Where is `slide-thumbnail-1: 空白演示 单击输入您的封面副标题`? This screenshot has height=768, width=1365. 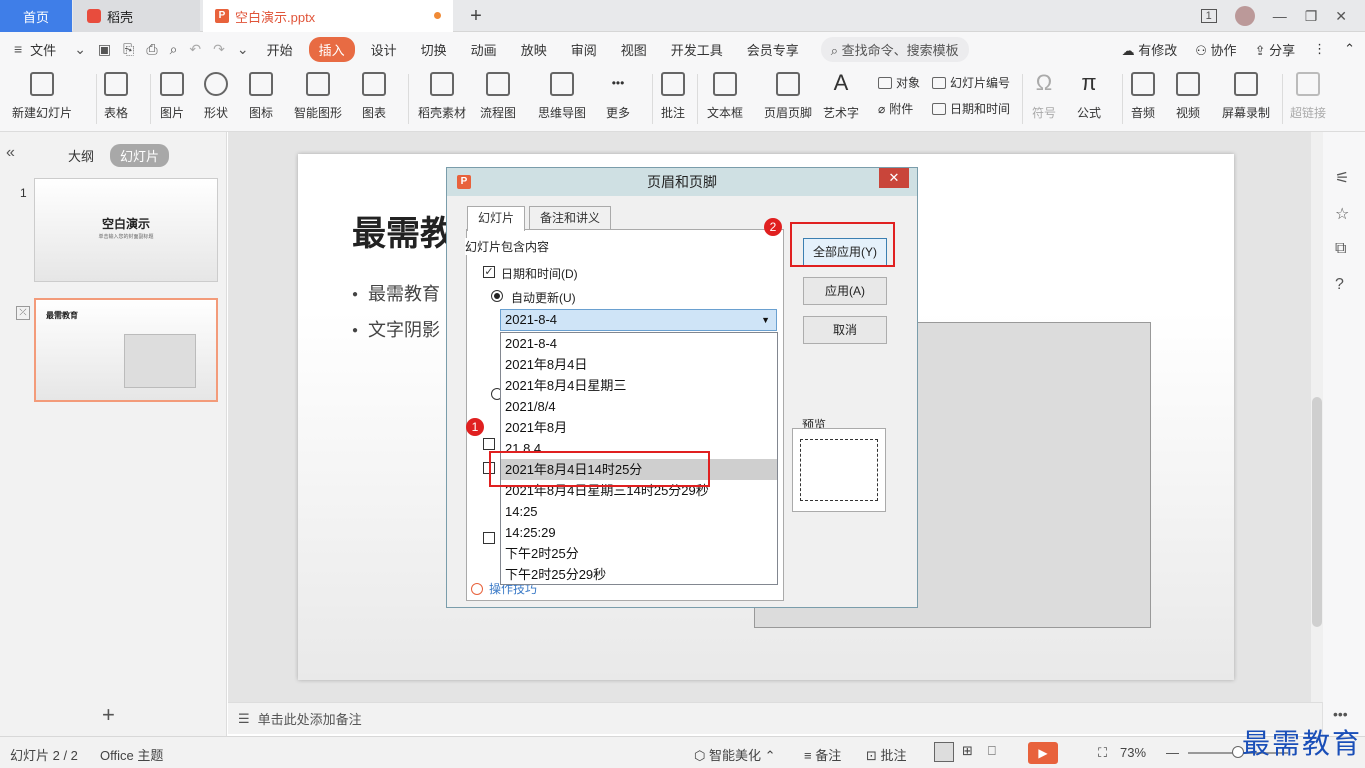
slide-thumbnail-1: 空白演示 单击输入您的封面副标题 is located at coordinates (126, 230).